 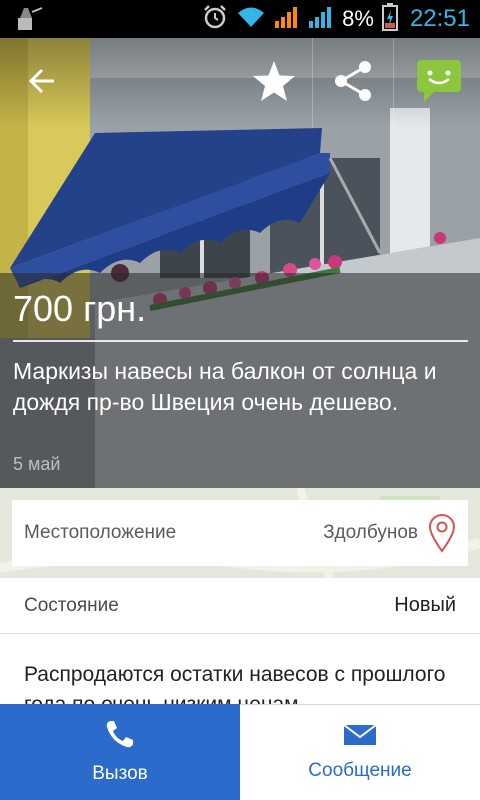 I want to click on call-label: Вызов, so click(x=120, y=773).